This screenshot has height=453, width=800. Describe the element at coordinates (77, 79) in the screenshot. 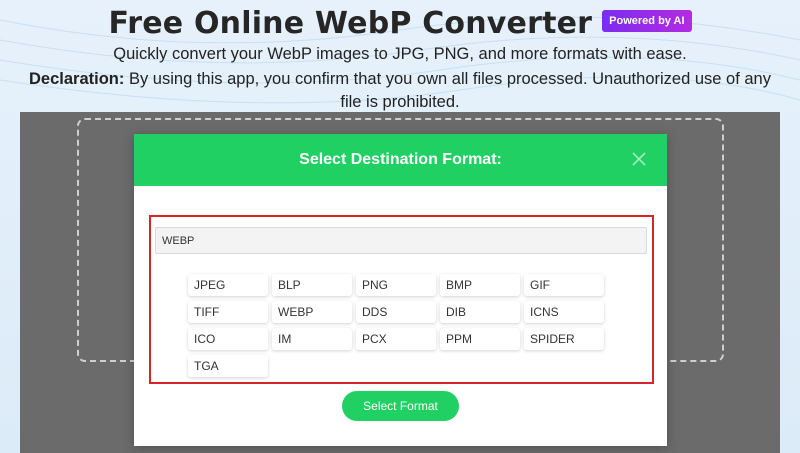

I see `declaration-label: Declaration:` at that location.